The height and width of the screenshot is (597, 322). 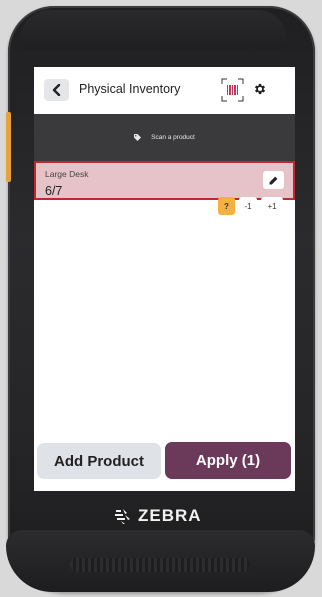 What do you see at coordinates (248, 206) in the screenshot?
I see `decrement-button: -1` at bounding box center [248, 206].